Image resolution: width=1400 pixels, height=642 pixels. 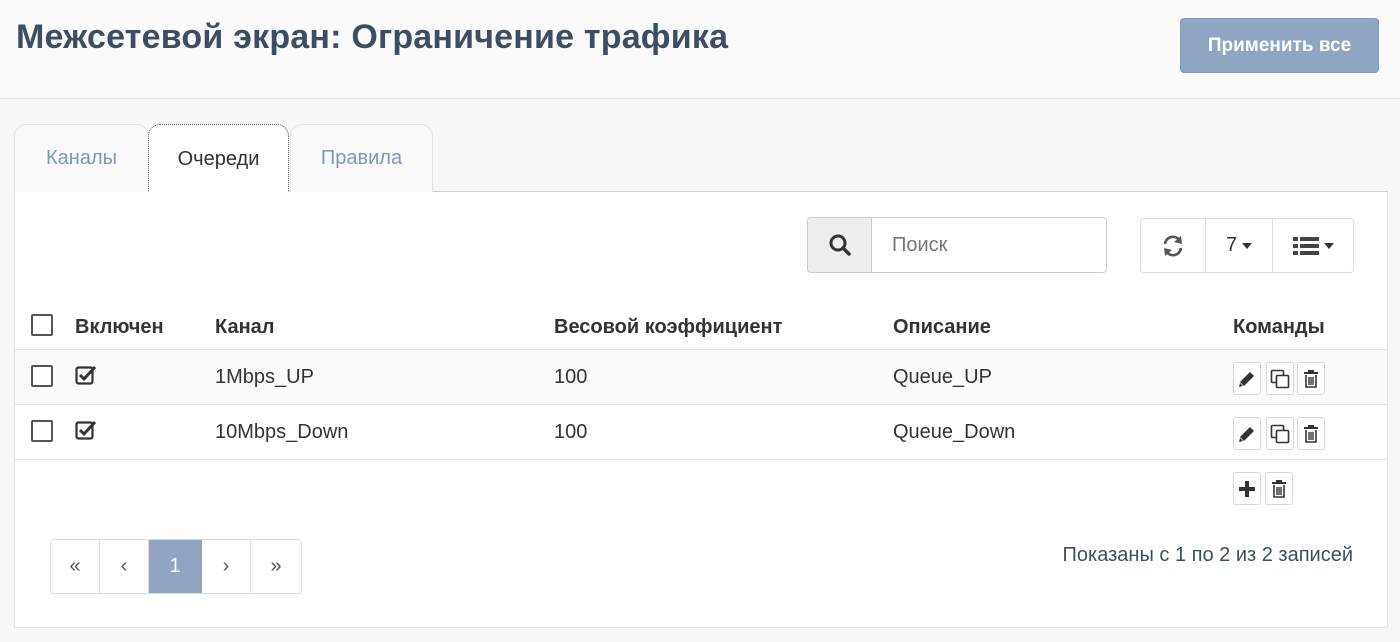 I want to click on table-tools: 7, so click(x=1247, y=245).